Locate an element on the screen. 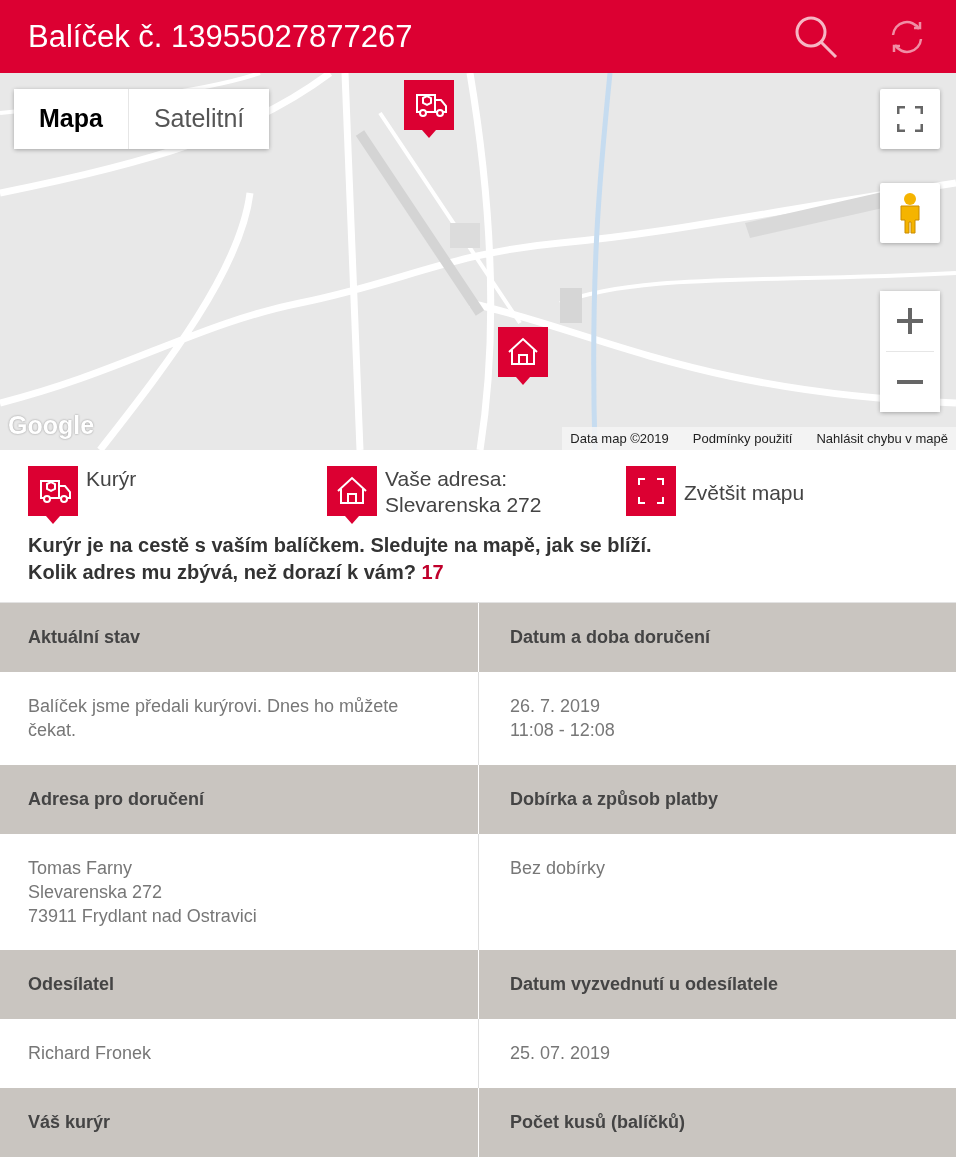 The image size is (956, 1160). zoom-out-button is located at coordinates (910, 382).